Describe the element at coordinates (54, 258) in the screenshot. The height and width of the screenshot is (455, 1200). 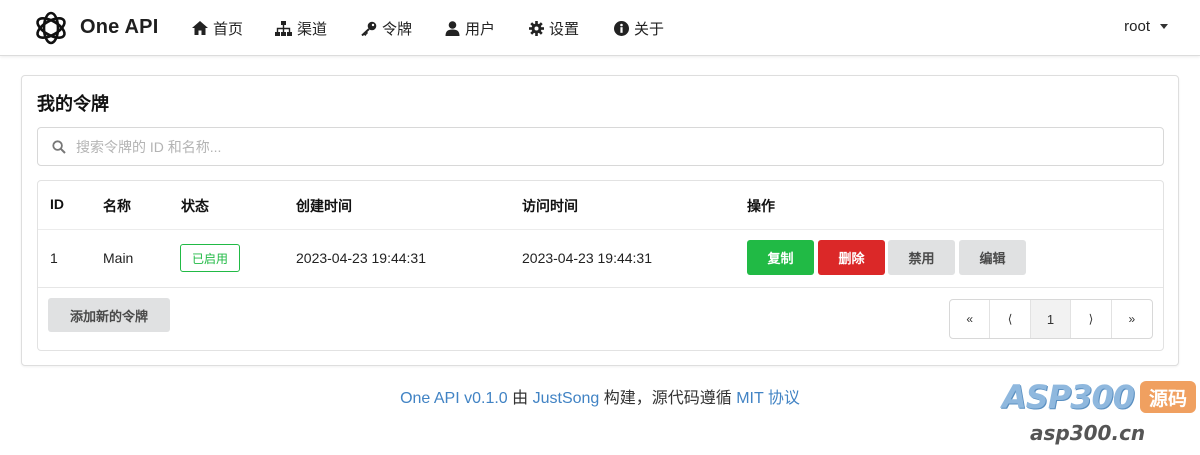
I see `cell-id: 1` at that location.